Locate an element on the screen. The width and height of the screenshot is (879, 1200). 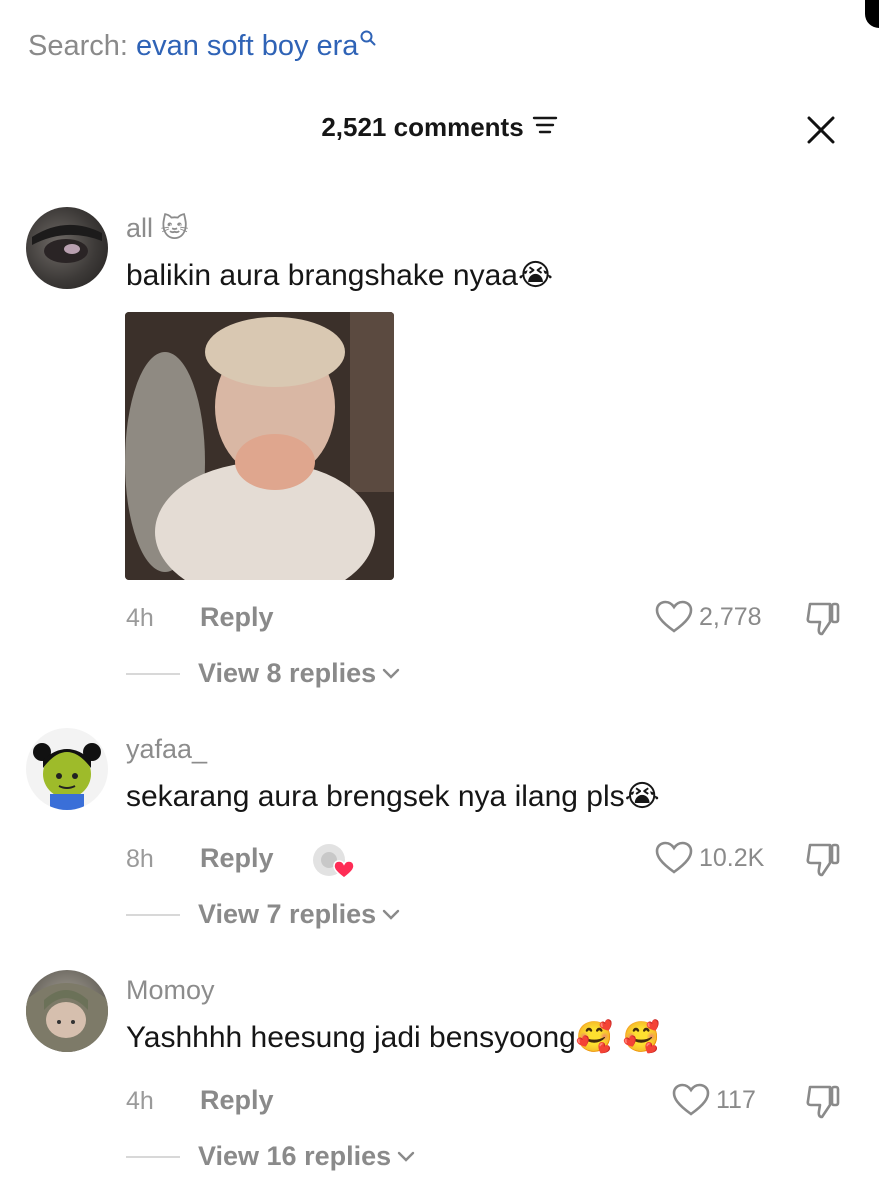
close-icon is located at coordinates (821, 132).